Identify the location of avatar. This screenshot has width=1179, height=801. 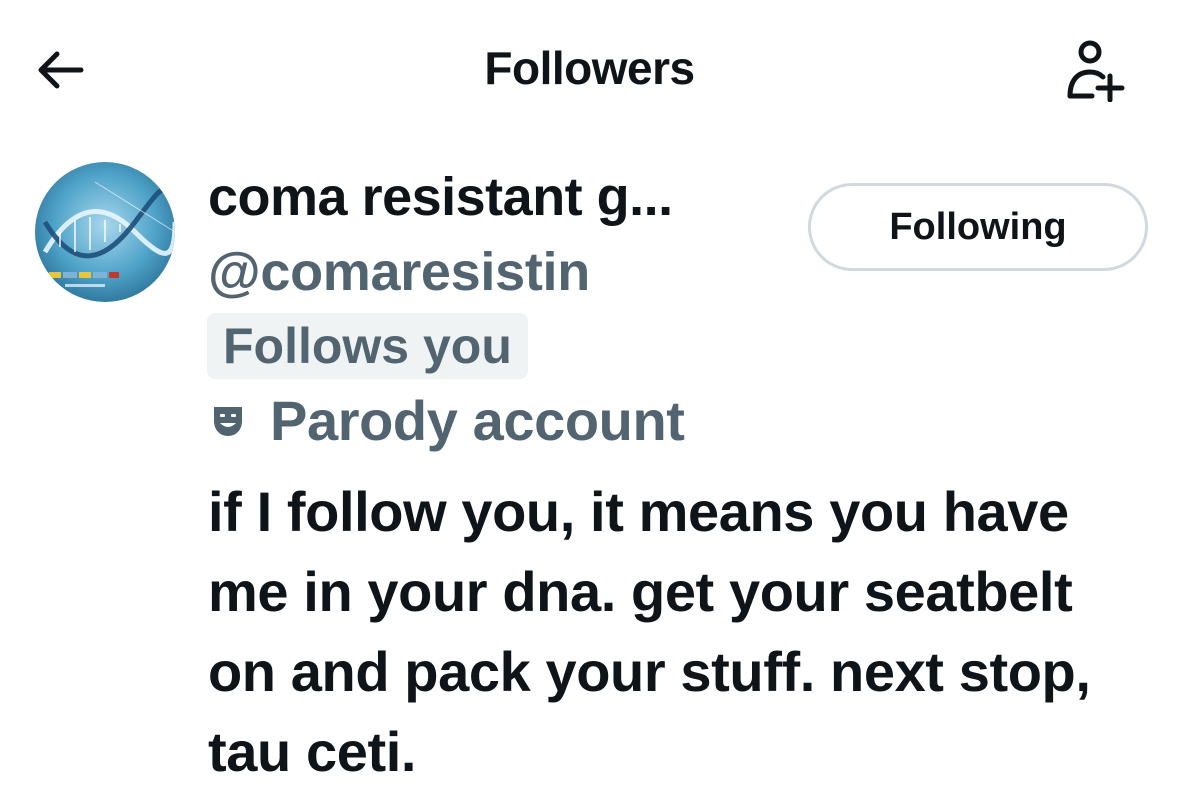
(105, 232).